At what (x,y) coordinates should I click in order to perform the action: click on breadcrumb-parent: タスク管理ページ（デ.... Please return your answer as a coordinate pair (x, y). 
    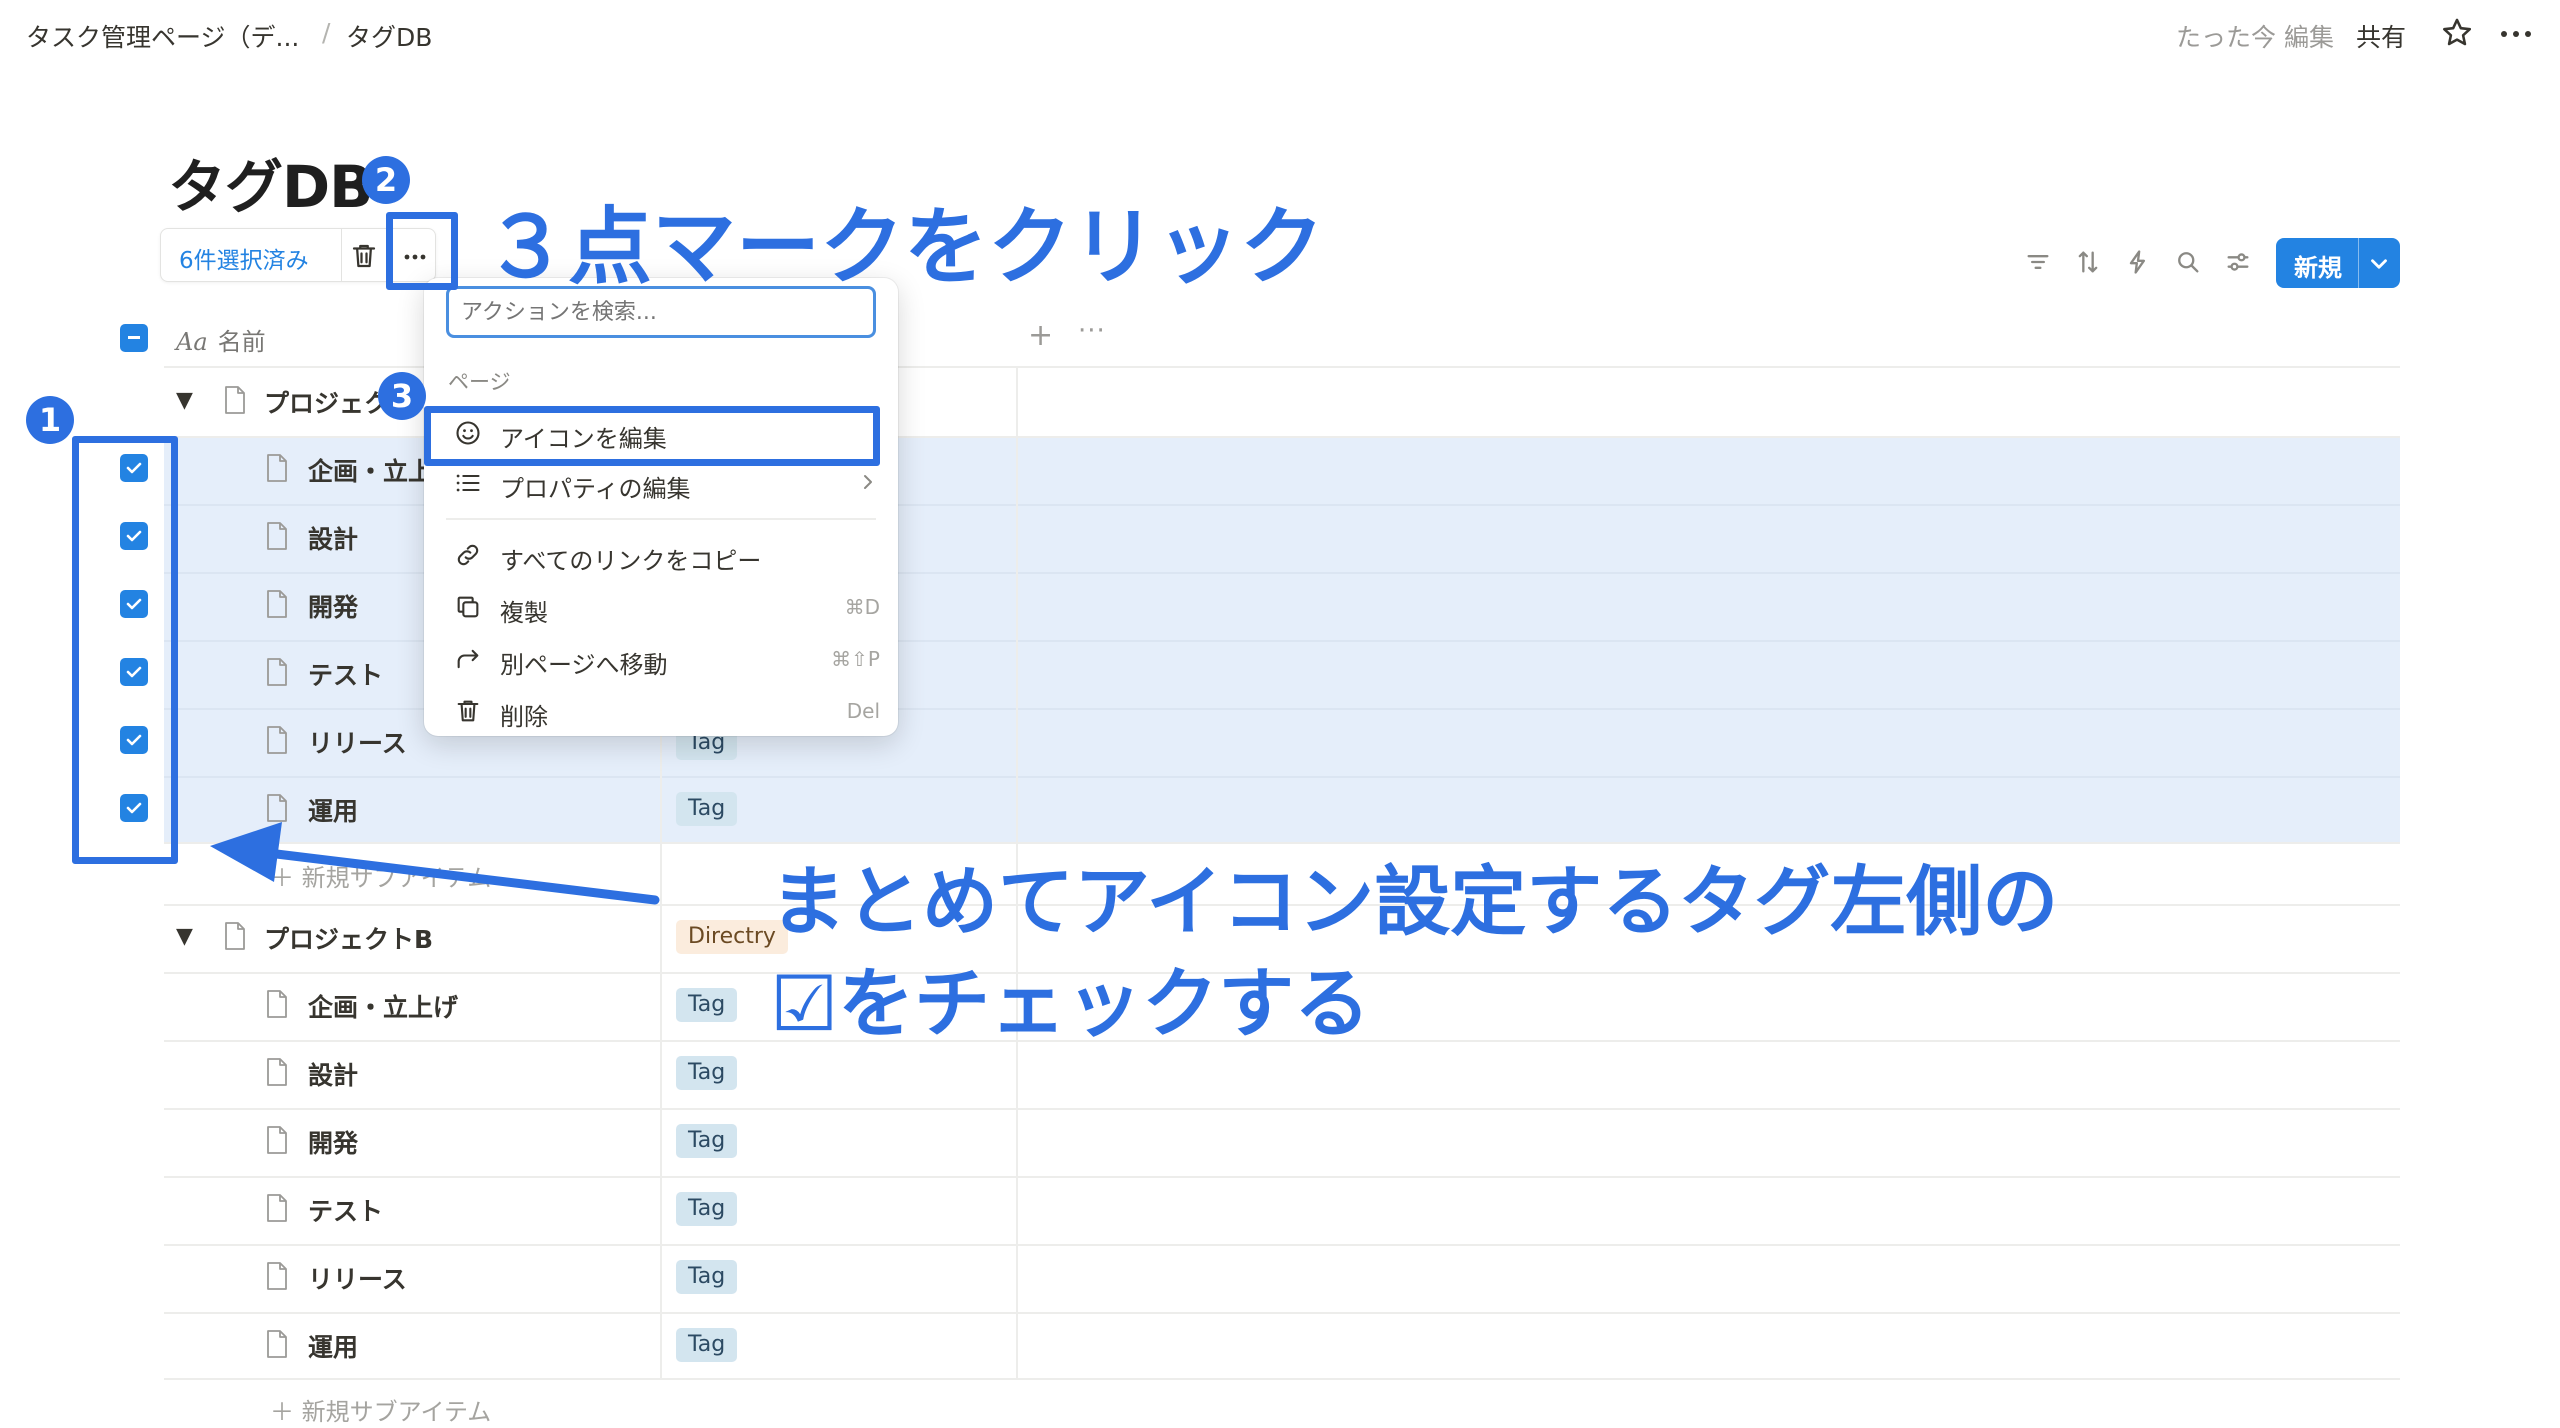
    Looking at the image, I should click on (162, 36).